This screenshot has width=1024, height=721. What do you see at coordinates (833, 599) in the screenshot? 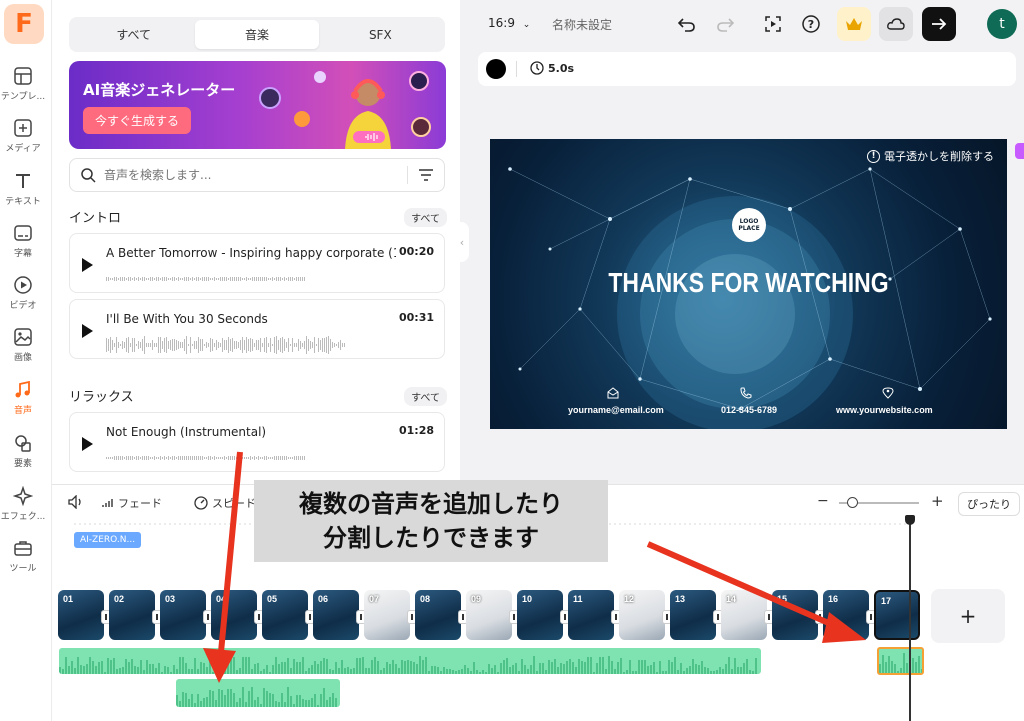
I see `scene-number: 16` at bounding box center [833, 599].